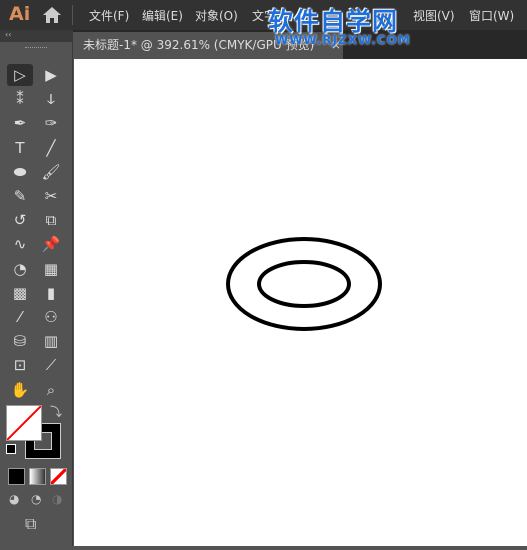  I want to click on artboard-tool: ⊡, so click(20, 365).